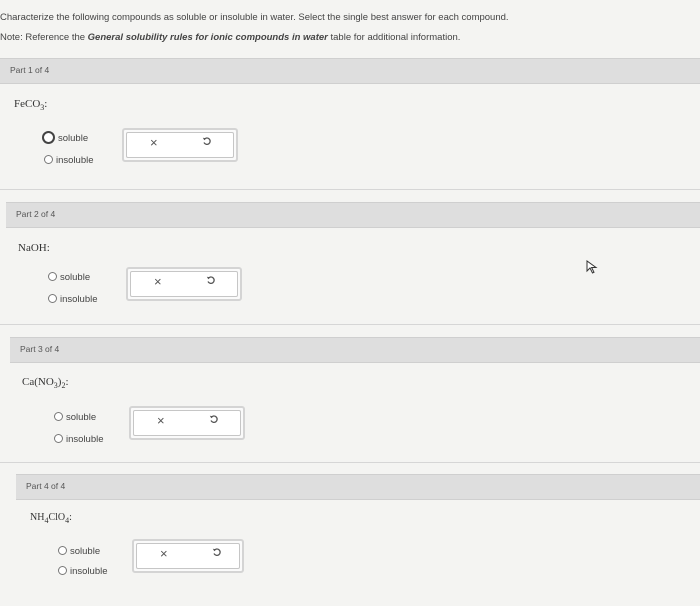 The image size is (700, 606). I want to click on part-2-option-insoluble: insoluble, so click(73, 299).